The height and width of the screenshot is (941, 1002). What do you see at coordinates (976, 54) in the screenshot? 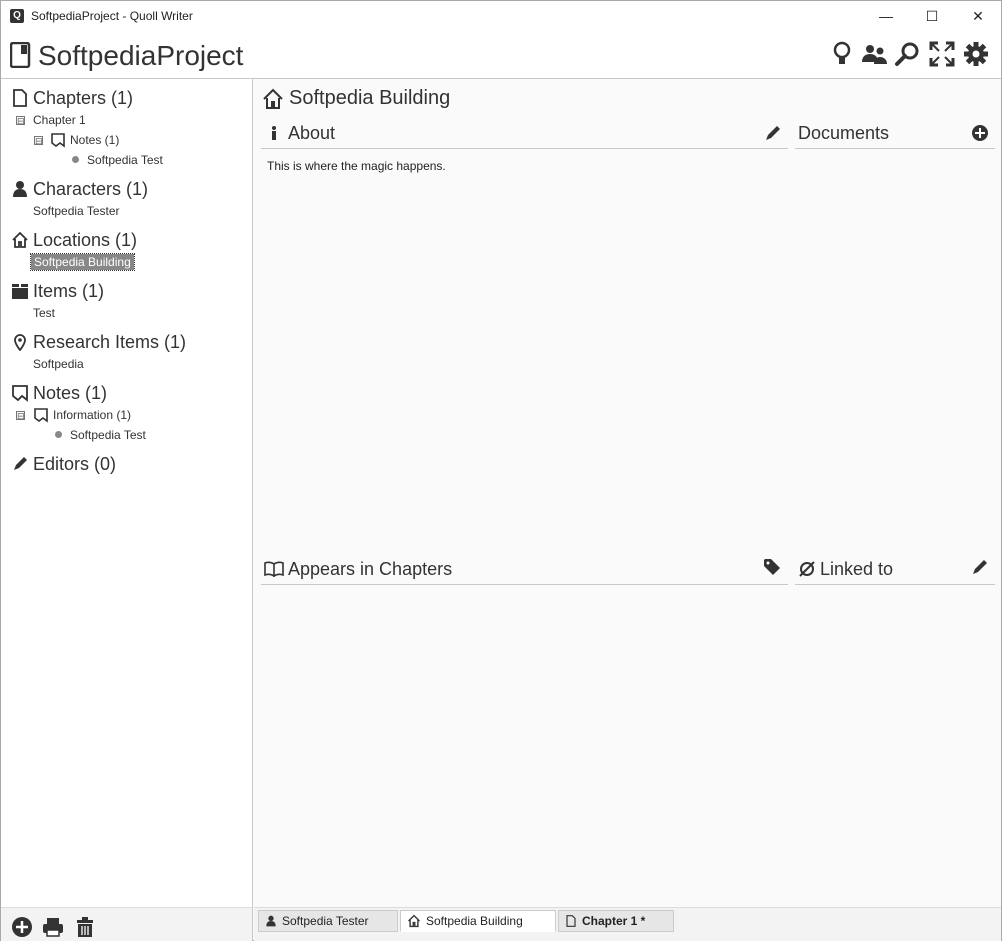
I see `settings-icon` at bounding box center [976, 54].